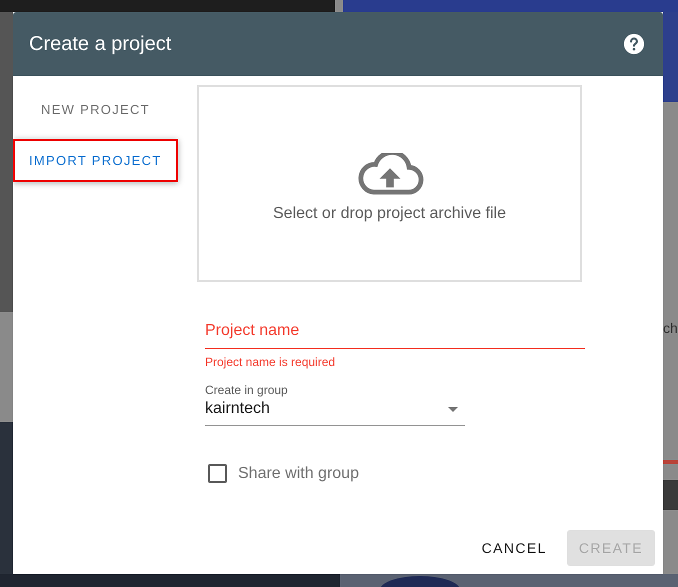 The width and height of the screenshot is (678, 587). Describe the element at coordinates (335, 413) in the screenshot. I see `group-select: kairntech` at that location.